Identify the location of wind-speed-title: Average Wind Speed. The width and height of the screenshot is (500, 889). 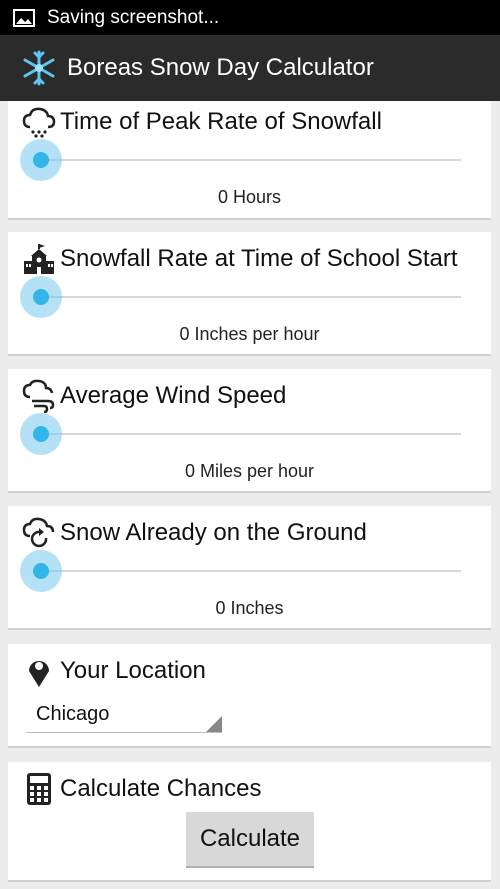
(173, 395).